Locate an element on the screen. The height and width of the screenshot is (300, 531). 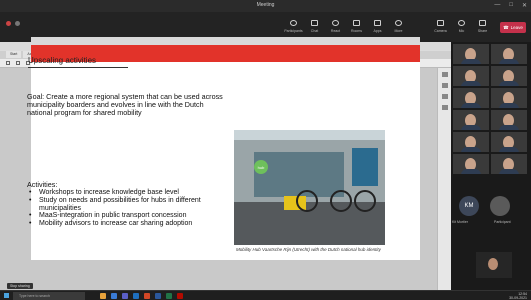
leave-label: Leave is located at coordinates (516, 27).